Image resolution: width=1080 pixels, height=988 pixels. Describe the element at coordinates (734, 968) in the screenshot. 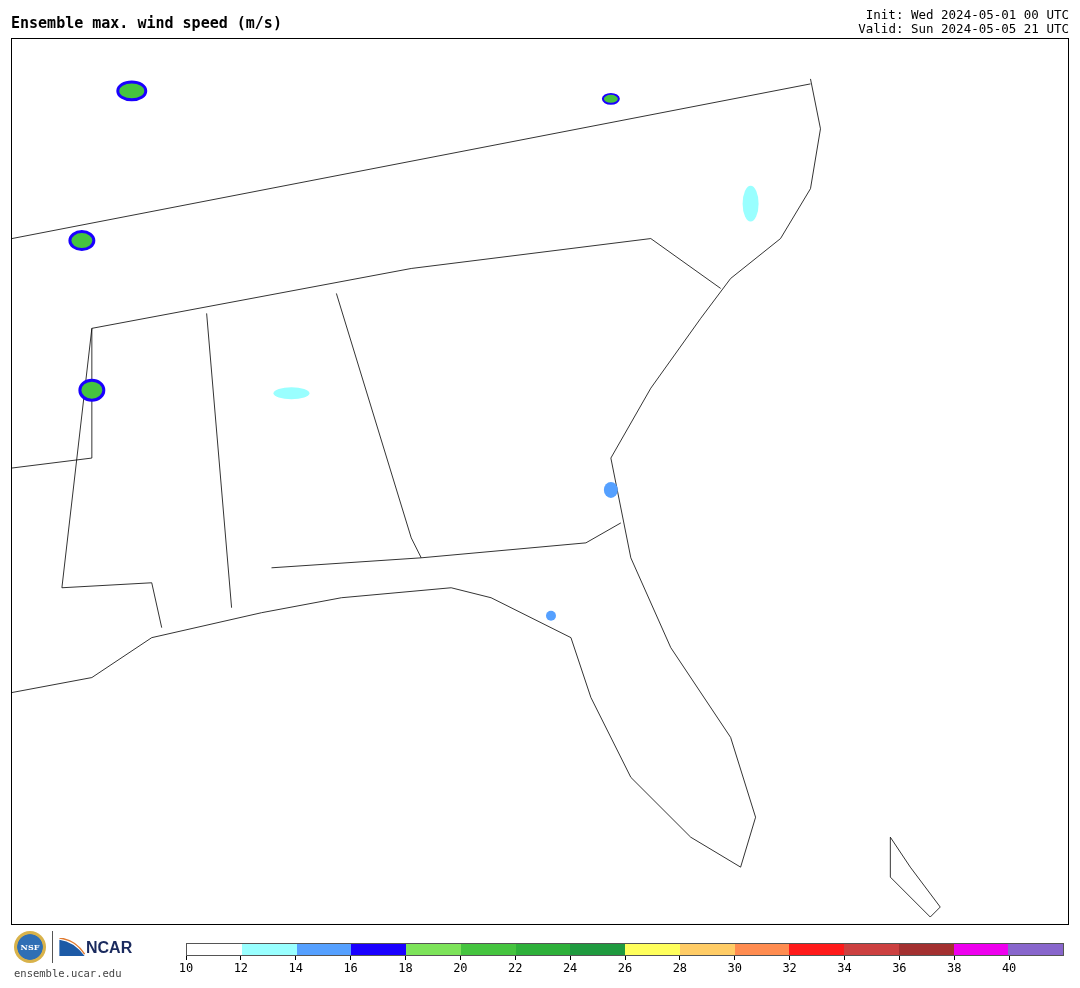

I see `tick-label: 30` at that location.